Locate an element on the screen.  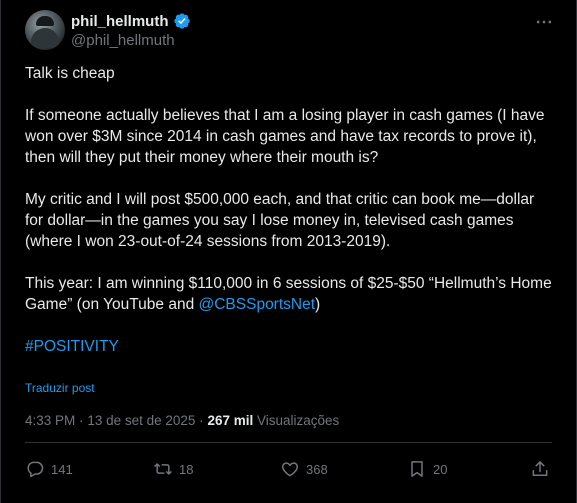
share-icon is located at coordinates (540, 468).